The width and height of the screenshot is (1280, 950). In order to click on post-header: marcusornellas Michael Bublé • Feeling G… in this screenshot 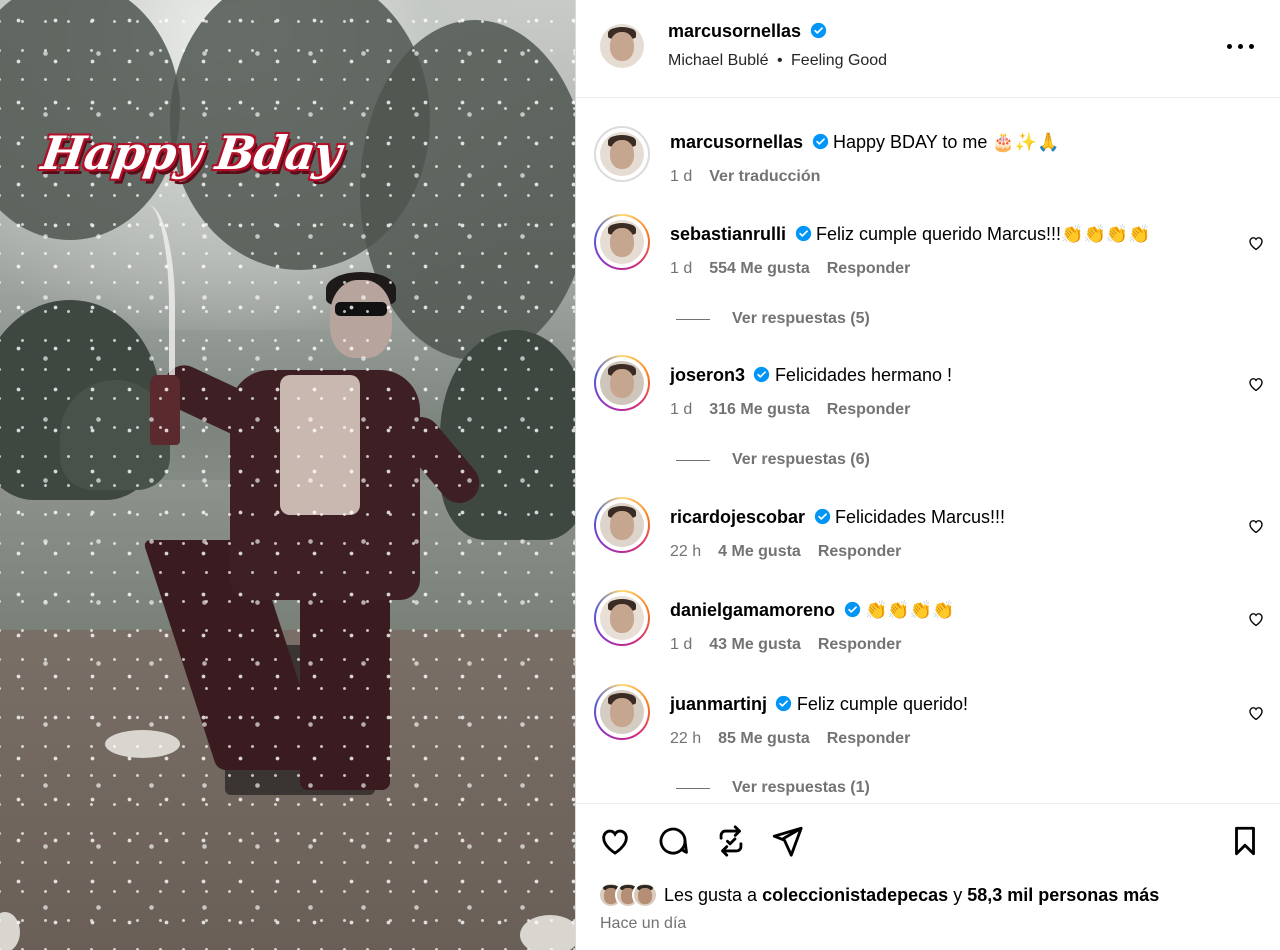, I will do `click(928, 49)`.